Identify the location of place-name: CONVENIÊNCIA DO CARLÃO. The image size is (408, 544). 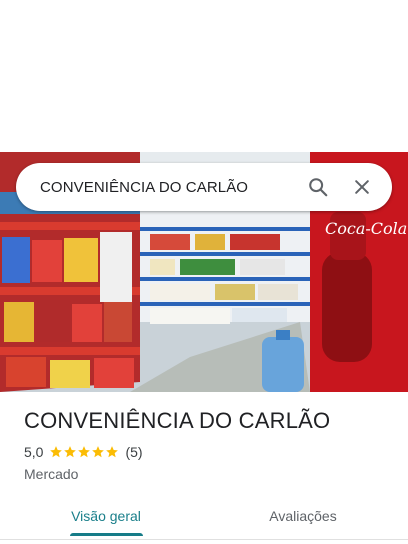
(177, 420).